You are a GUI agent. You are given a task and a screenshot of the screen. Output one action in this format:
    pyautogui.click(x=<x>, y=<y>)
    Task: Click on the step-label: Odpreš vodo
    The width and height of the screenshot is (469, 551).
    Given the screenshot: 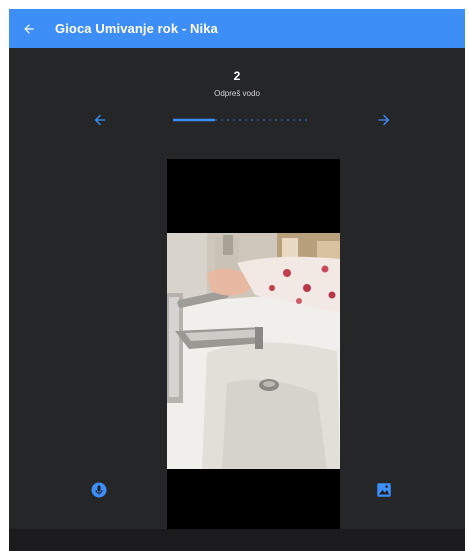 What is the action you would take?
    pyautogui.click(x=237, y=93)
    